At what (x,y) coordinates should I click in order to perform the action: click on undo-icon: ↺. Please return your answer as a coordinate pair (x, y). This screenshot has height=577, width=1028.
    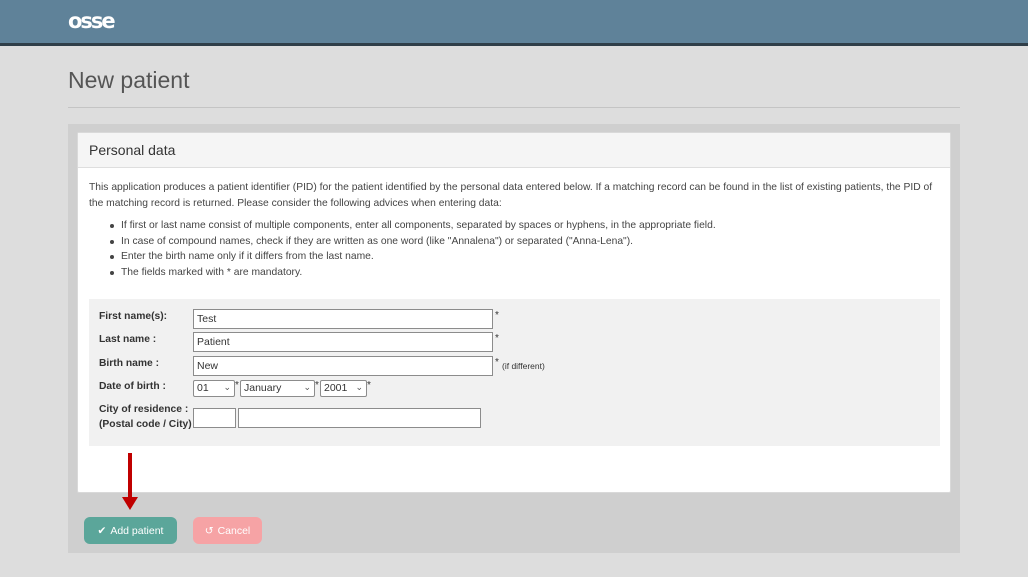
    Looking at the image, I should click on (209, 530).